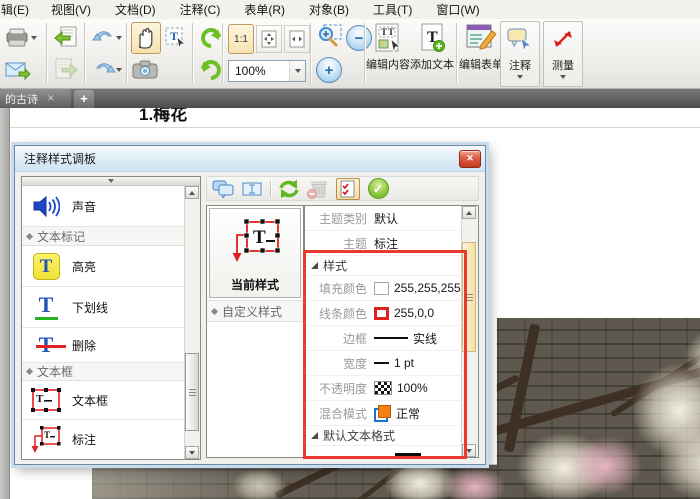  I want to click on actual-size-button: 1:1, so click(241, 39).